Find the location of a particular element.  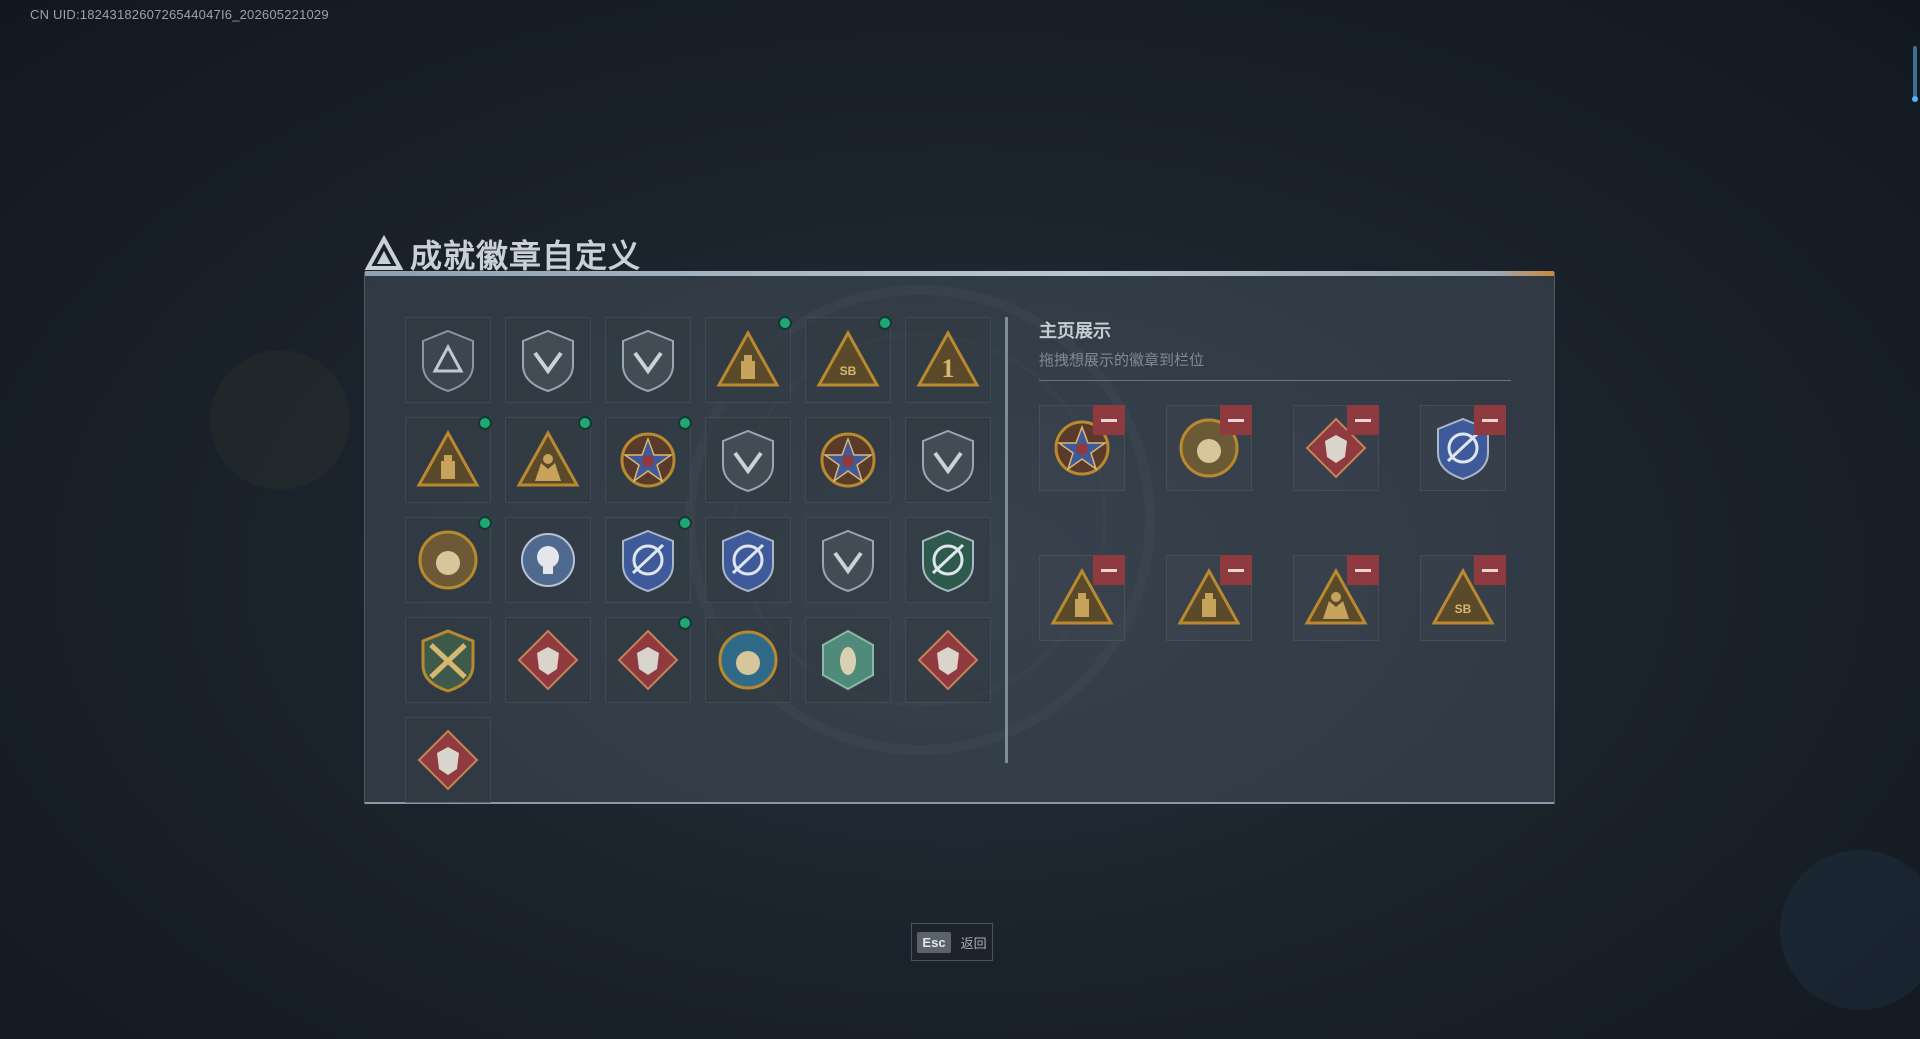

helicopter-badge-icon is located at coordinates (548, 361).